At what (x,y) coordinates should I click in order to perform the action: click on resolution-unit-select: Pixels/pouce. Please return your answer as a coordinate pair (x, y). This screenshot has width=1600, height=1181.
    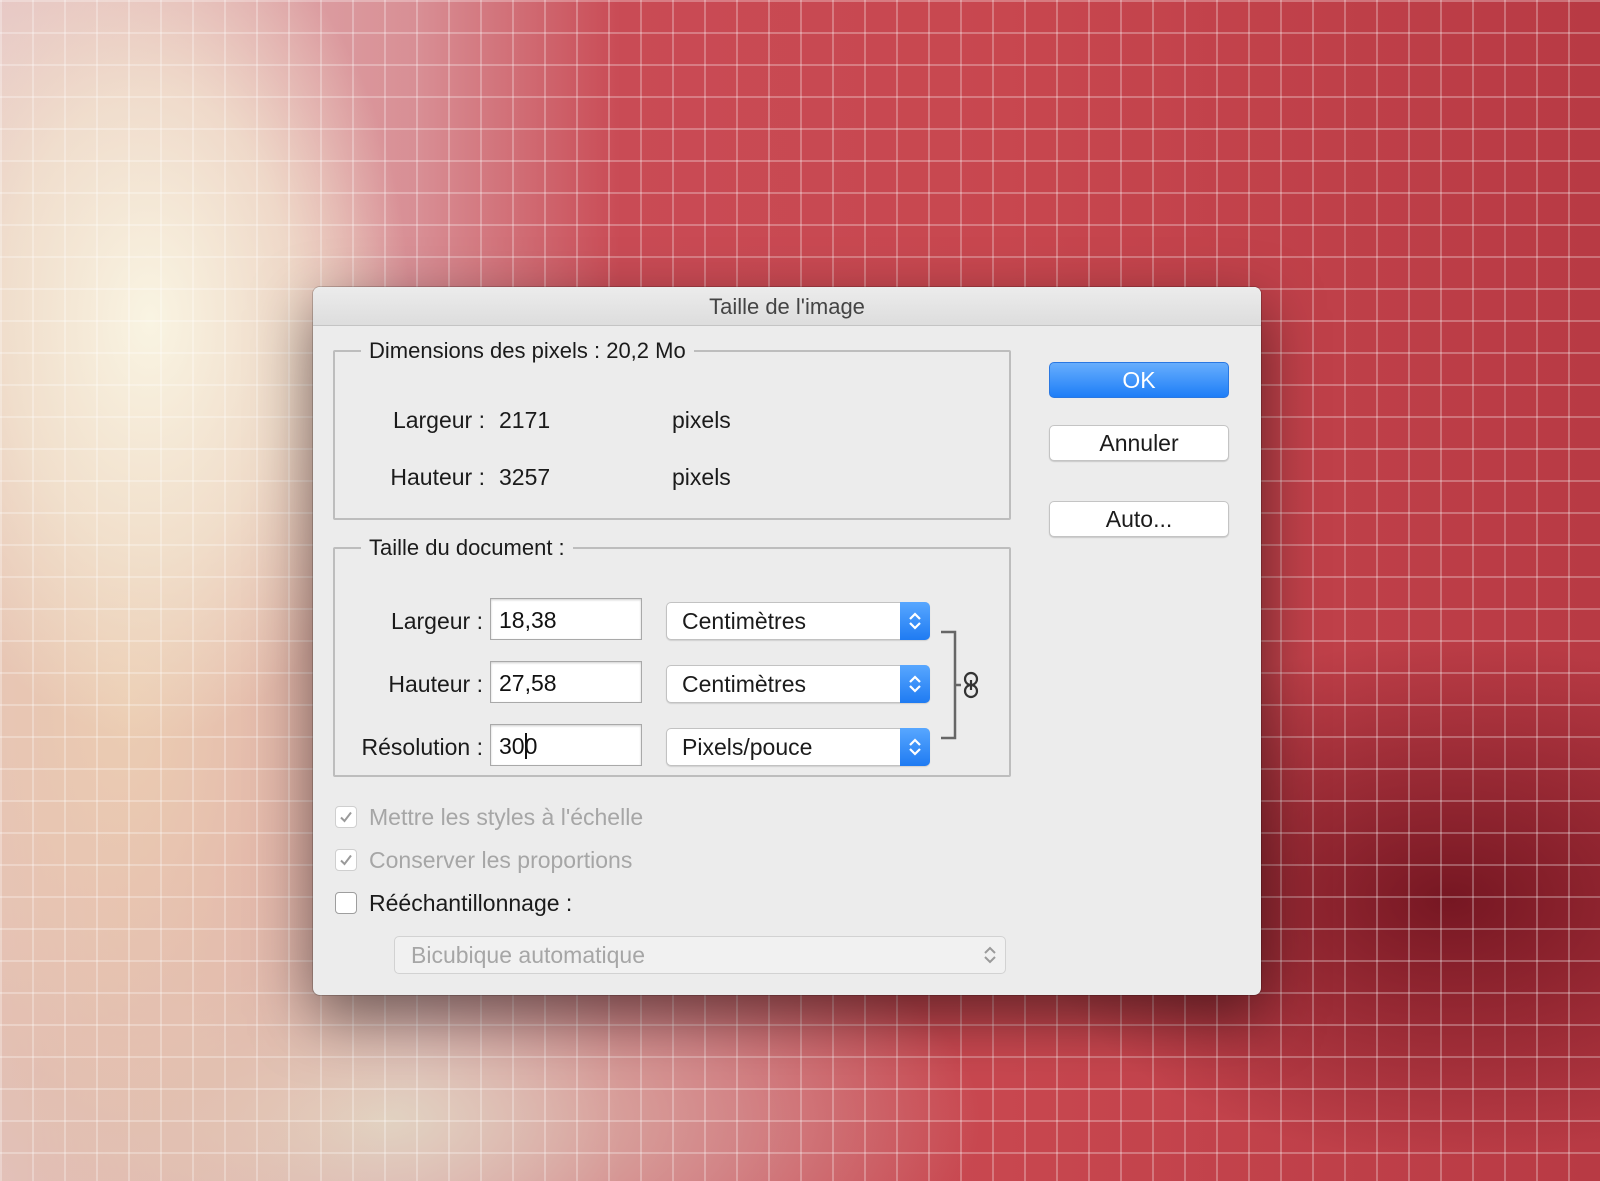
    Looking at the image, I should click on (798, 747).